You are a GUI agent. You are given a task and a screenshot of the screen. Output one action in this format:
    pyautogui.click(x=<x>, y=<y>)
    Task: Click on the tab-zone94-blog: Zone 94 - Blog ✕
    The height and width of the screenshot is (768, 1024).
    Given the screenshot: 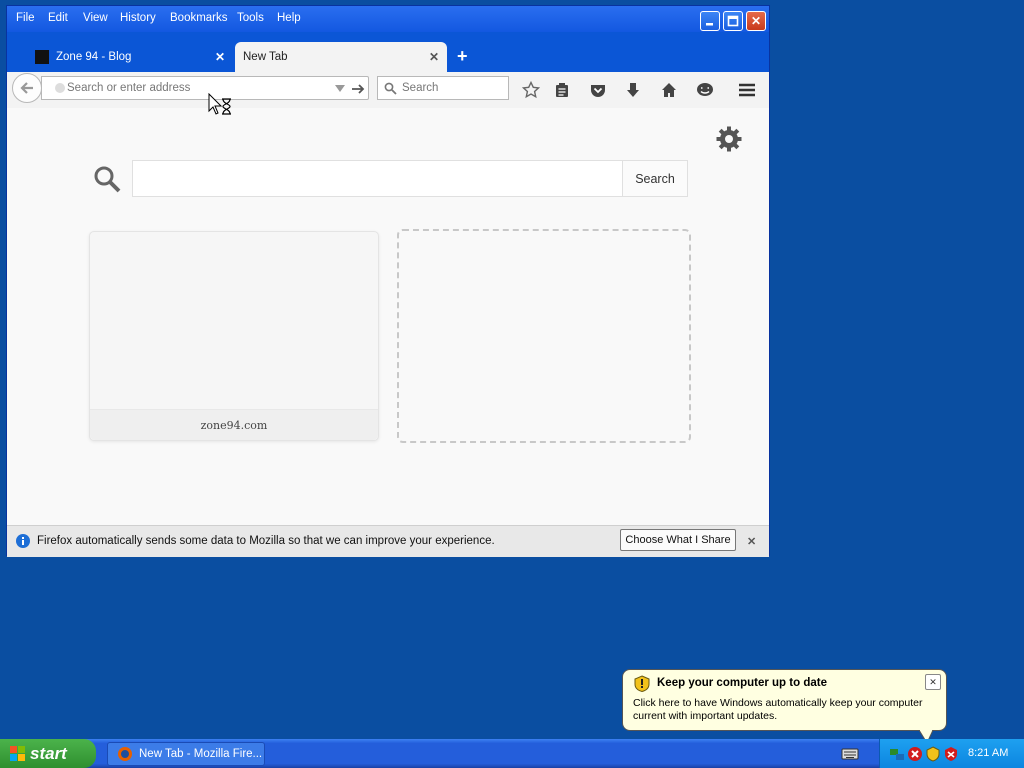 What is the action you would take?
    pyautogui.click(x=129, y=57)
    